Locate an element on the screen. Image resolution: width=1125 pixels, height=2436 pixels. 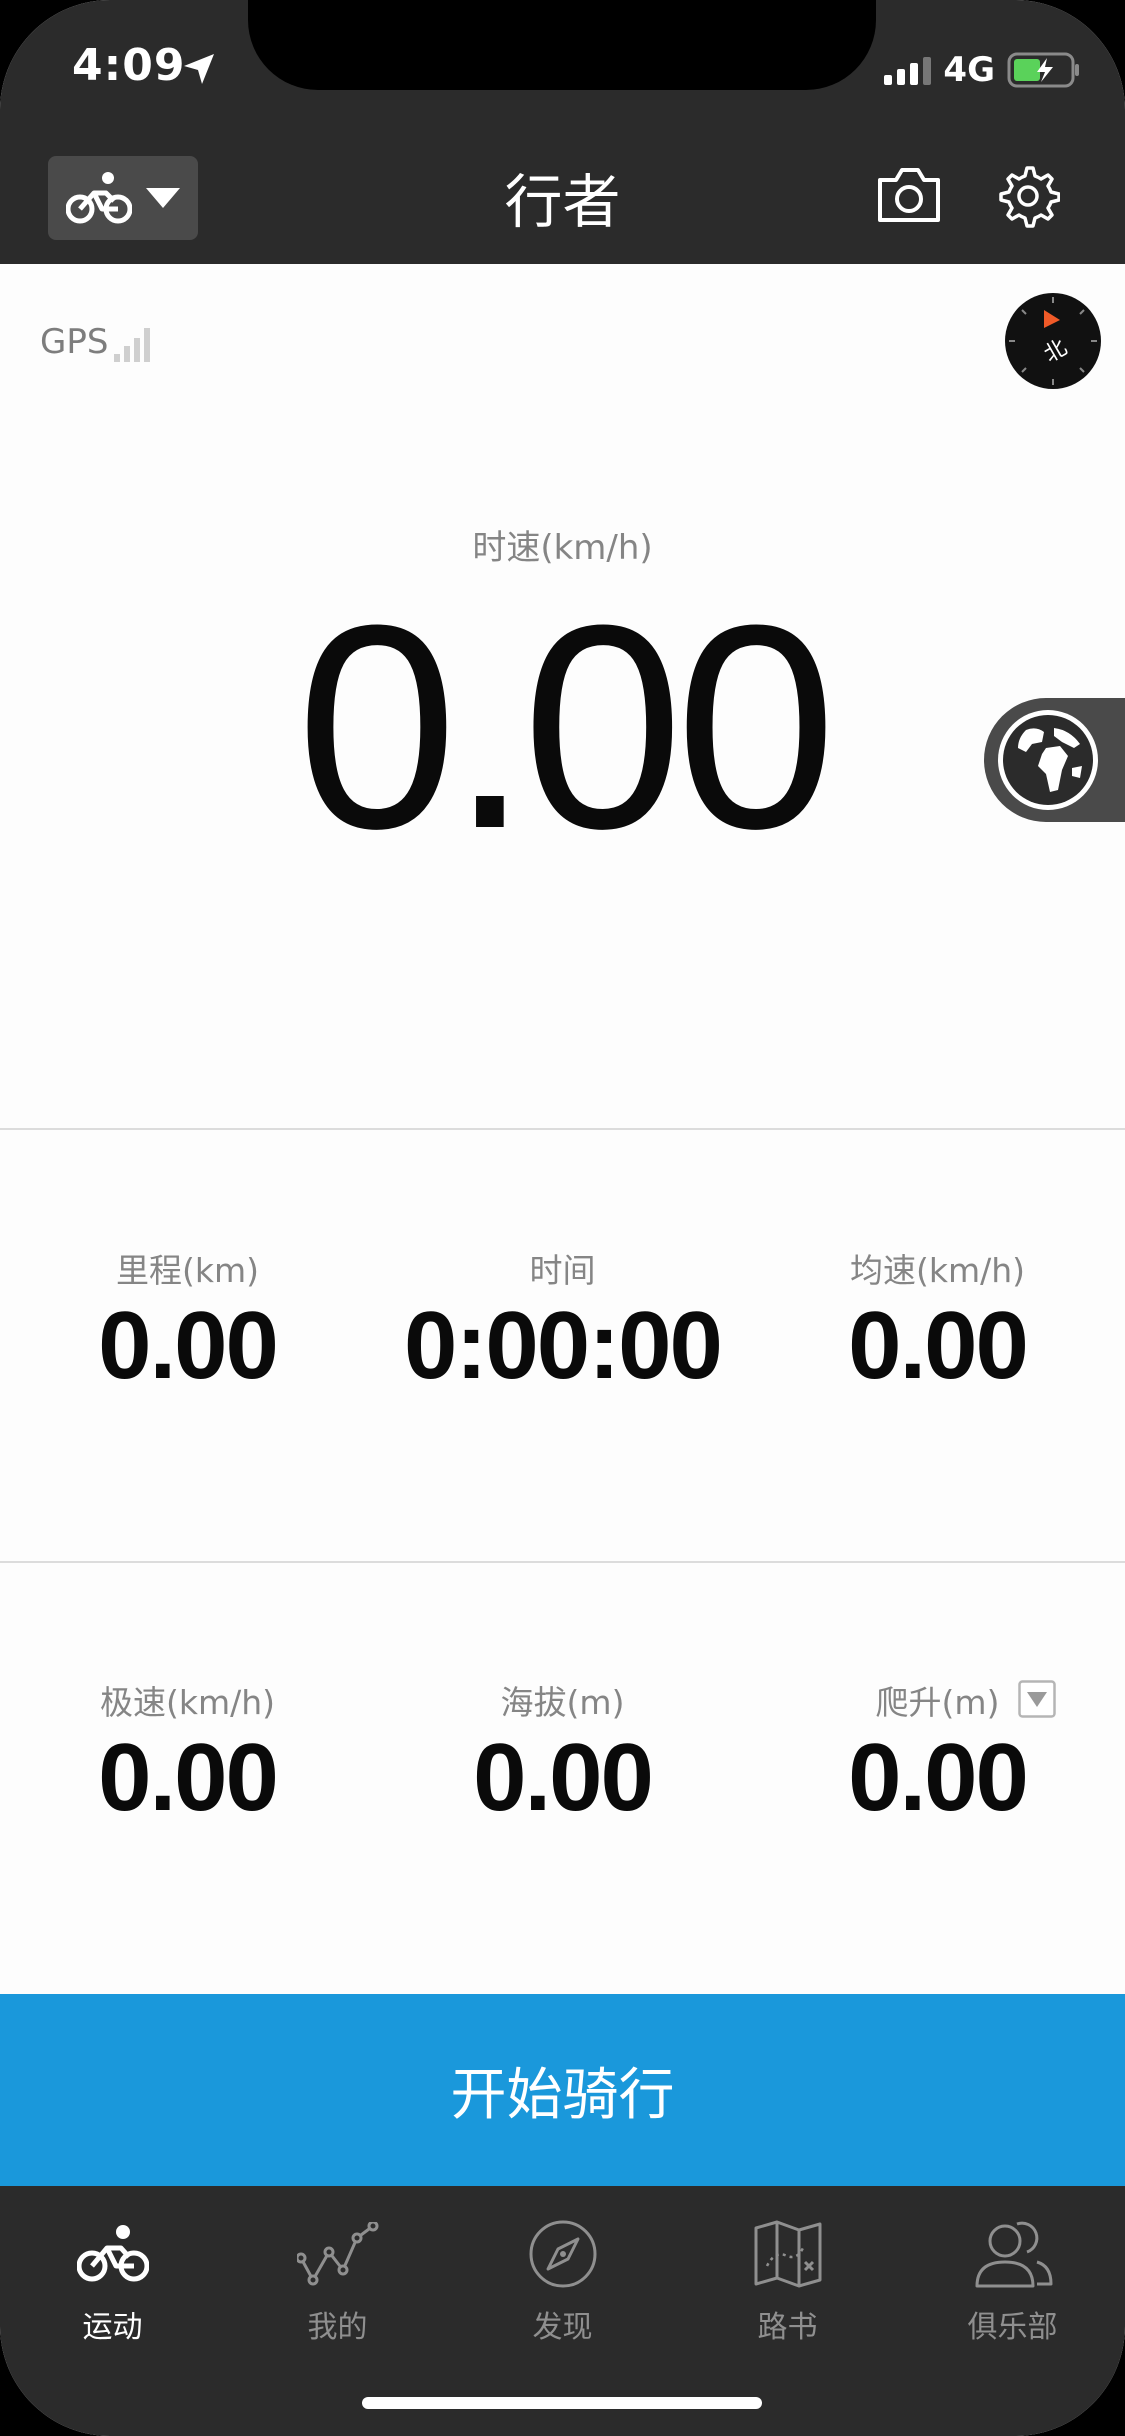
stat-time: 时间 0:00:00 is located at coordinates (562, 1320).